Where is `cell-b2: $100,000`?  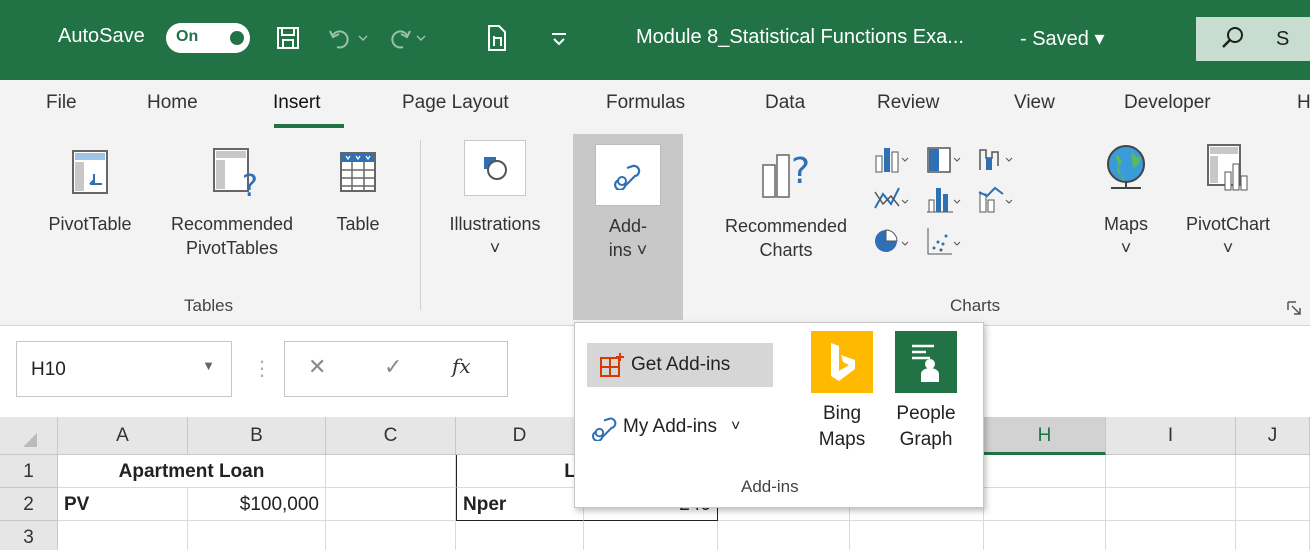 cell-b2: $100,000 is located at coordinates (257, 504).